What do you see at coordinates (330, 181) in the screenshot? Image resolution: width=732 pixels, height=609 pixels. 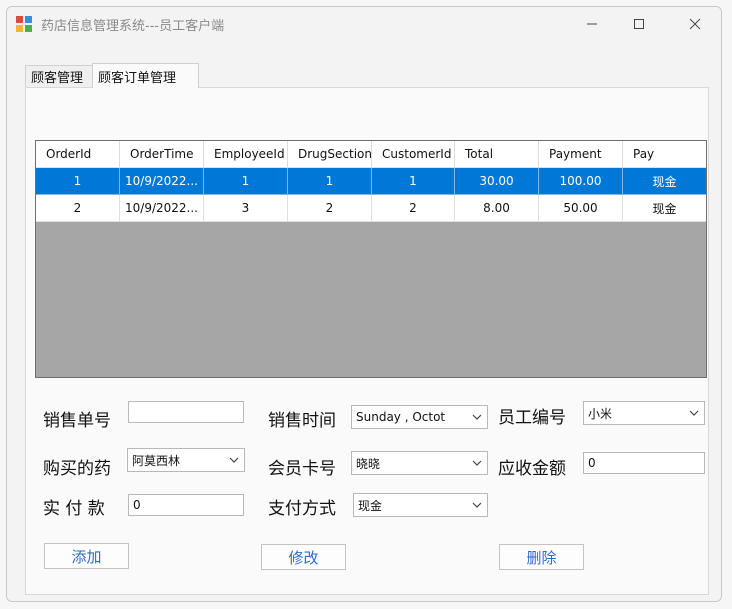 I see `cell-drugsection: 1` at bounding box center [330, 181].